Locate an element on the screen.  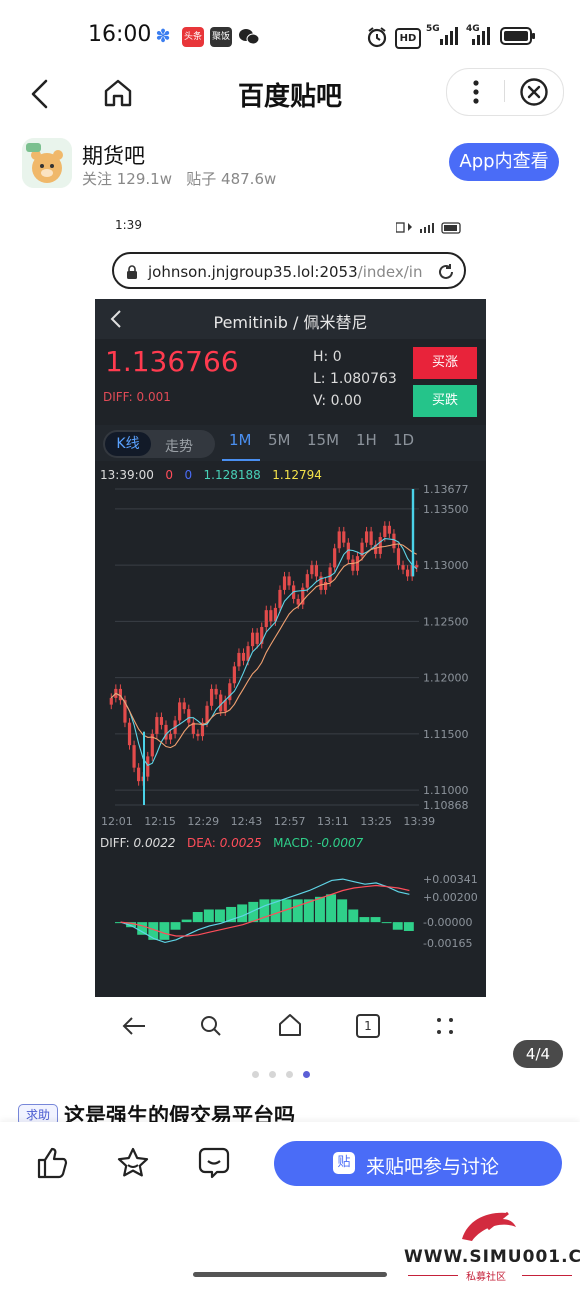
instrument-title: Pemitinib / 佩米替尼 is located at coordinates (290, 322).